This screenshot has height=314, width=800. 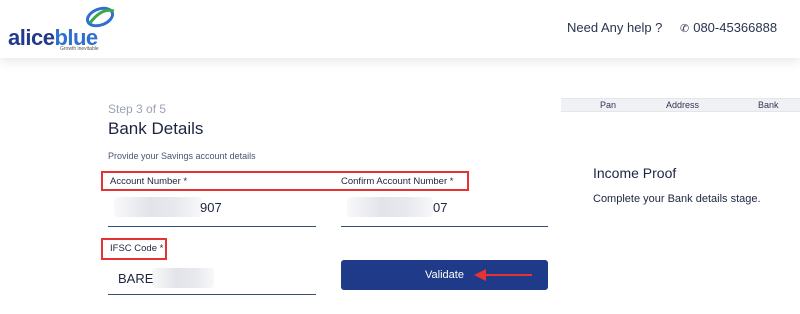 What do you see at coordinates (397, 181) in the screenshot?
I see `confirm-account-number-label: Confirm Account Number *` at bounding box center [397, 181].